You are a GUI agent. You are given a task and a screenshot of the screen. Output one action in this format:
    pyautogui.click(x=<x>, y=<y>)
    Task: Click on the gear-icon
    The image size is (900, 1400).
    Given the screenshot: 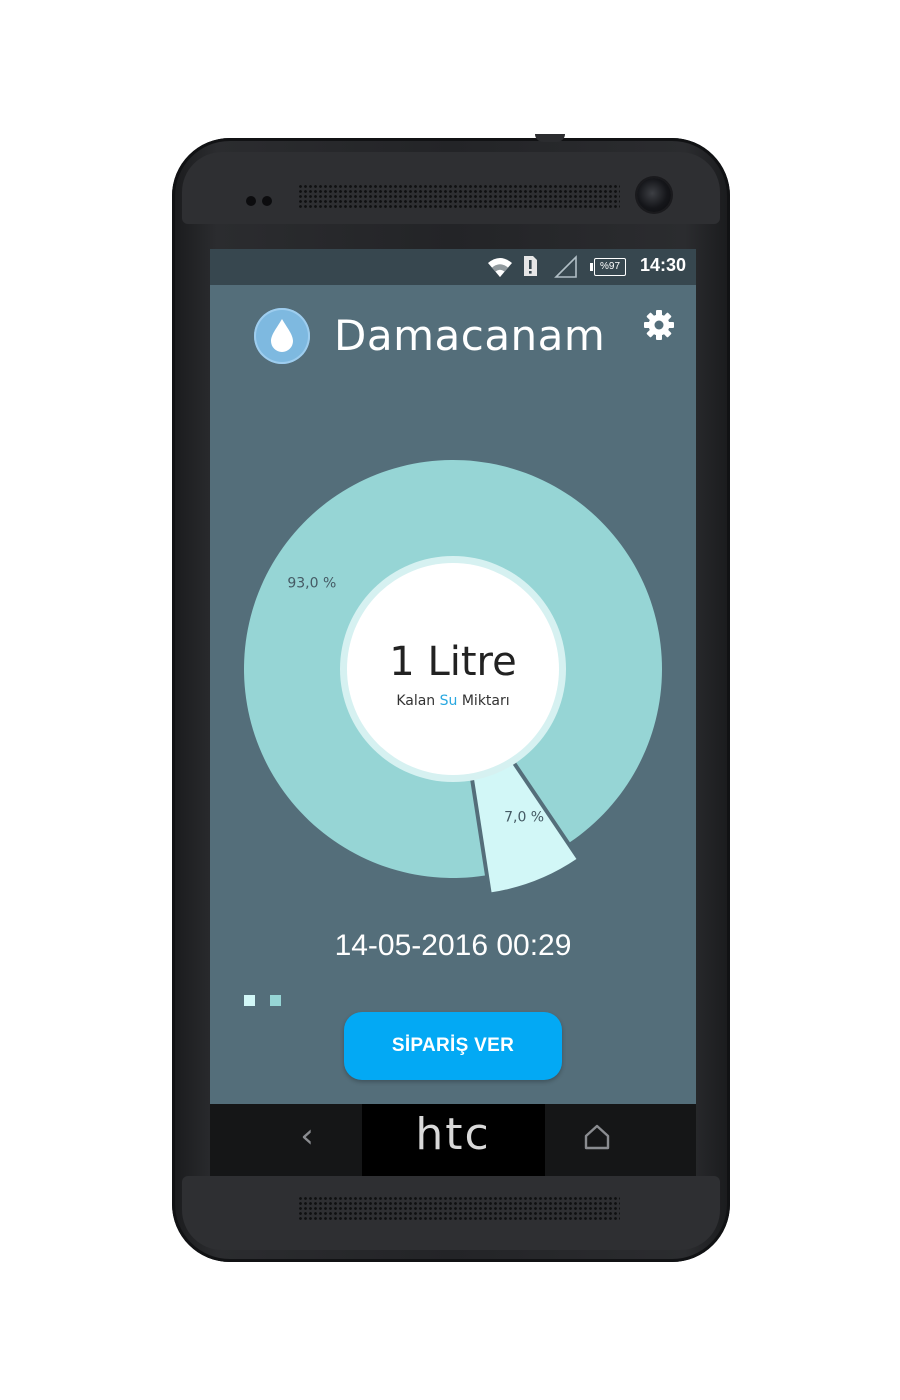 What is the action you would take?
    pyautogui.click(x=659, y=325)
    